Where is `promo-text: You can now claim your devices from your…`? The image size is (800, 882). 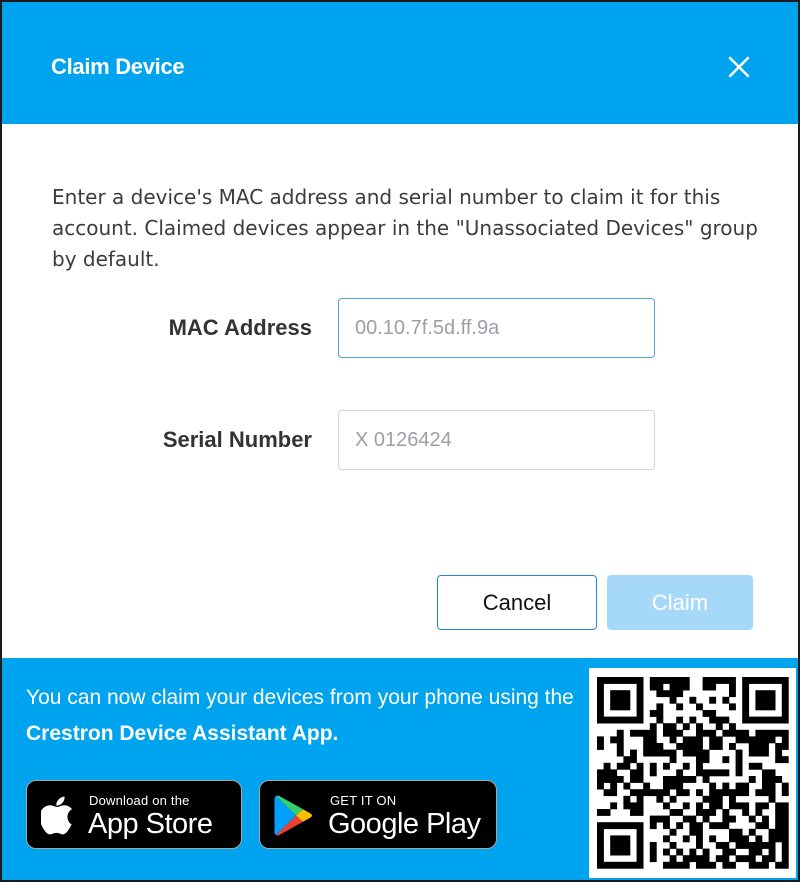 promo-text: You can now claim your devices from your… is located at coordinates (306, 716).